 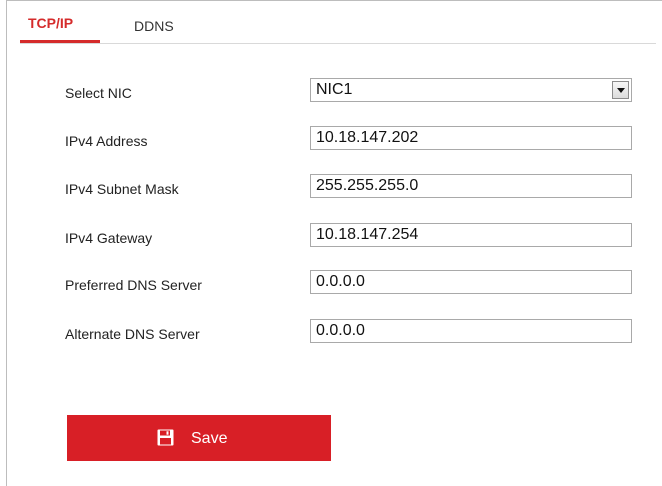 What do you see at coordinates (133, 285) in the screenshot?
I see `preferred-dns-label: Preferred DNS Server` at bounding box center [133, 285].